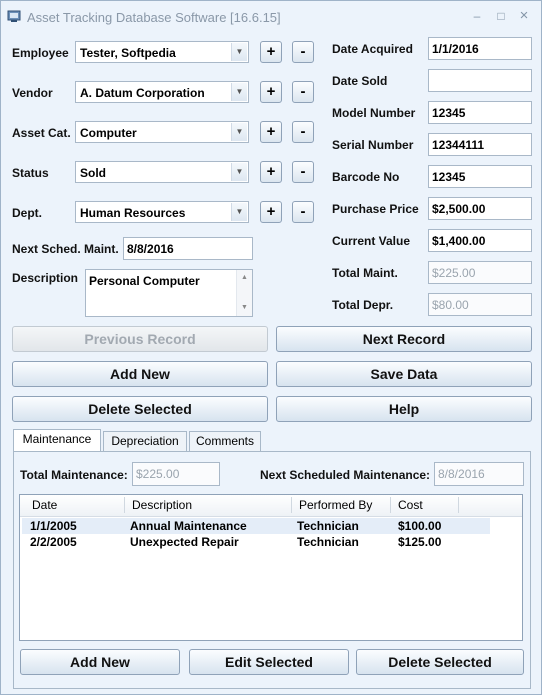  I want to click on description-field: Personal Computer ▲ ▼, so click(169, 293).